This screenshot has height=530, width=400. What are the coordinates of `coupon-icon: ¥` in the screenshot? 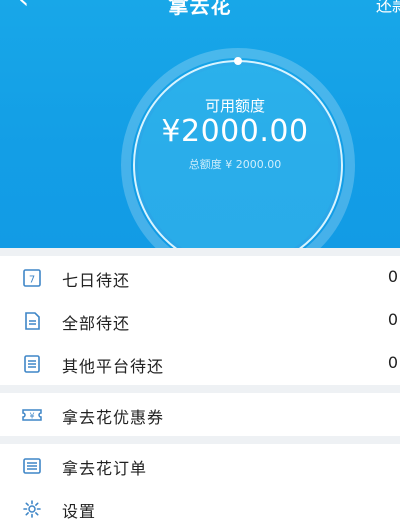 It's located at (32, 415).